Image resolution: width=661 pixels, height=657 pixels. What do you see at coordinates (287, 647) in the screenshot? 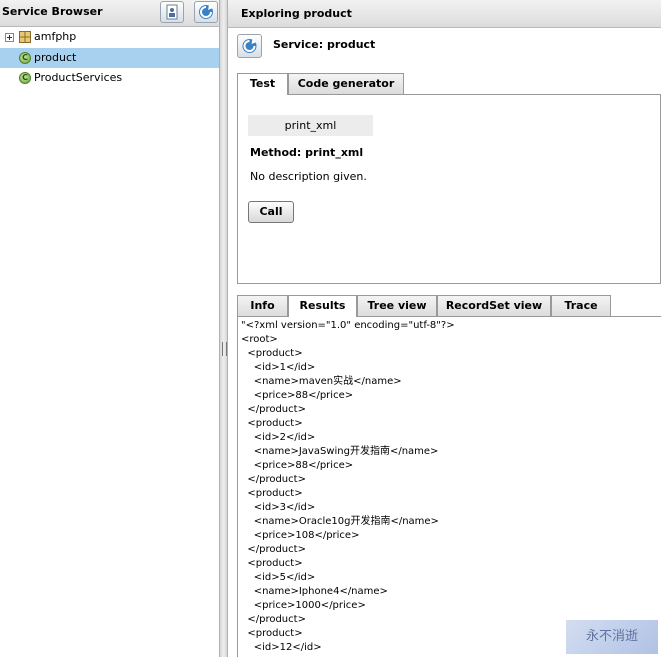
I see `results-line: <id>12</id>` at bounding box center [287, 647].